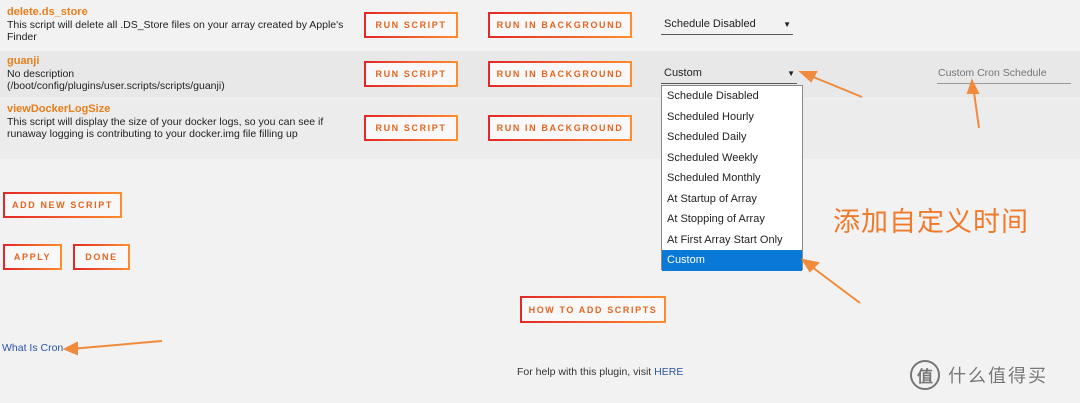 The height and width of the screenshot is (403, 1080). I want to click on watermark-logo: 值 什么值得买, so click(979, 375).